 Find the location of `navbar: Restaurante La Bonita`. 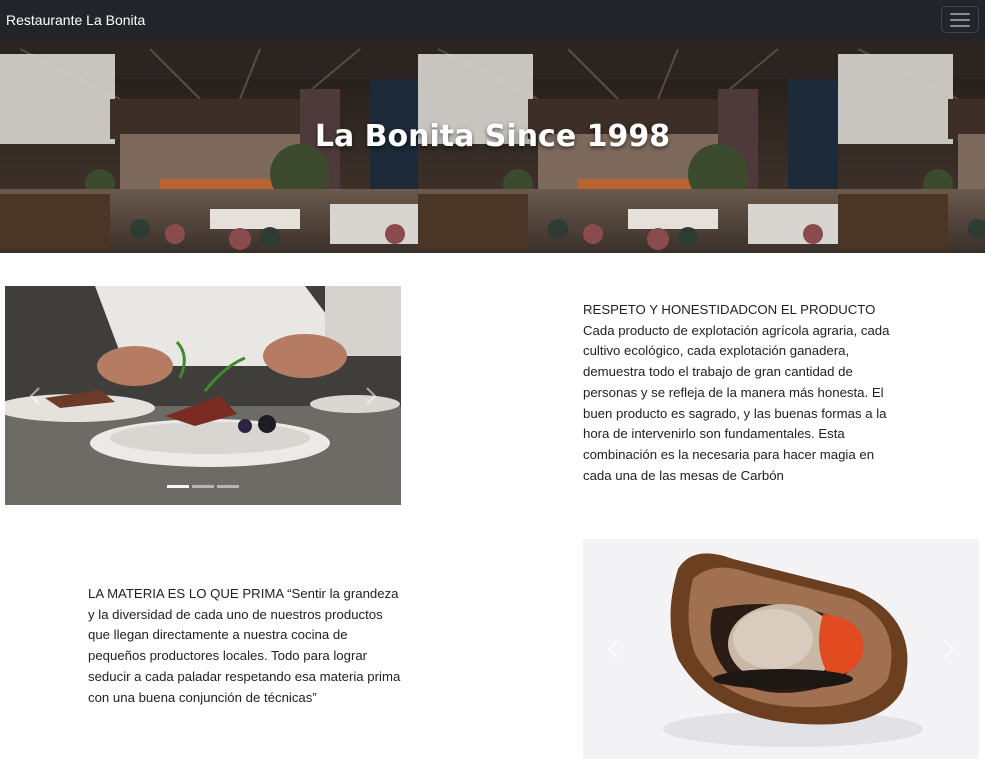

navbar: Restaurante La Bonita is located at coordinates (492, 19).